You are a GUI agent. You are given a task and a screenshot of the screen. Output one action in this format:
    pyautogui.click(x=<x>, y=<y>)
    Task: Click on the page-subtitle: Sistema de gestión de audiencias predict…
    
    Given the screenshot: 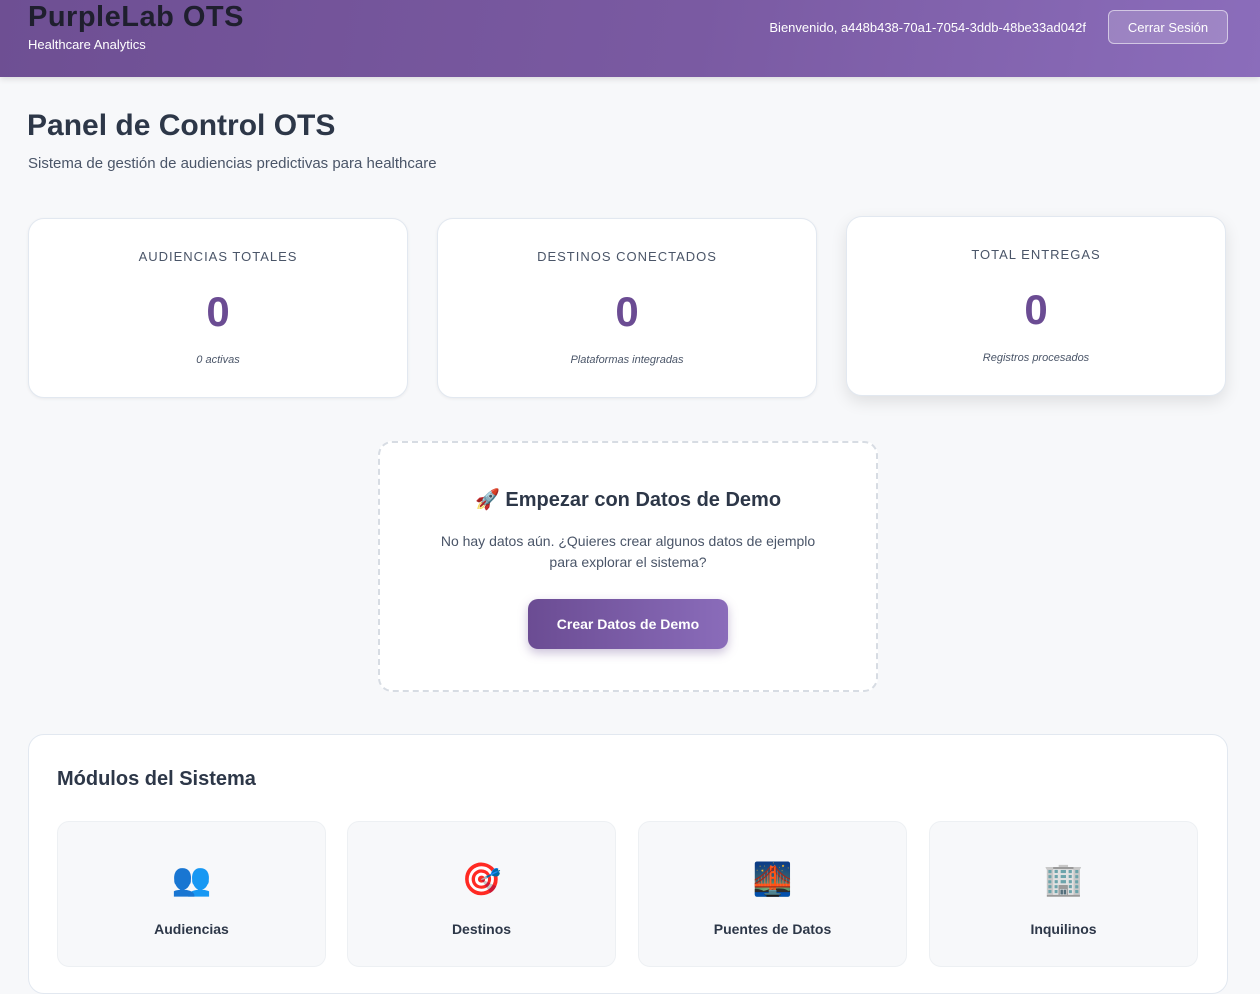 What is the action you would take?
    pyautogui.click(x=232, y=163)
    